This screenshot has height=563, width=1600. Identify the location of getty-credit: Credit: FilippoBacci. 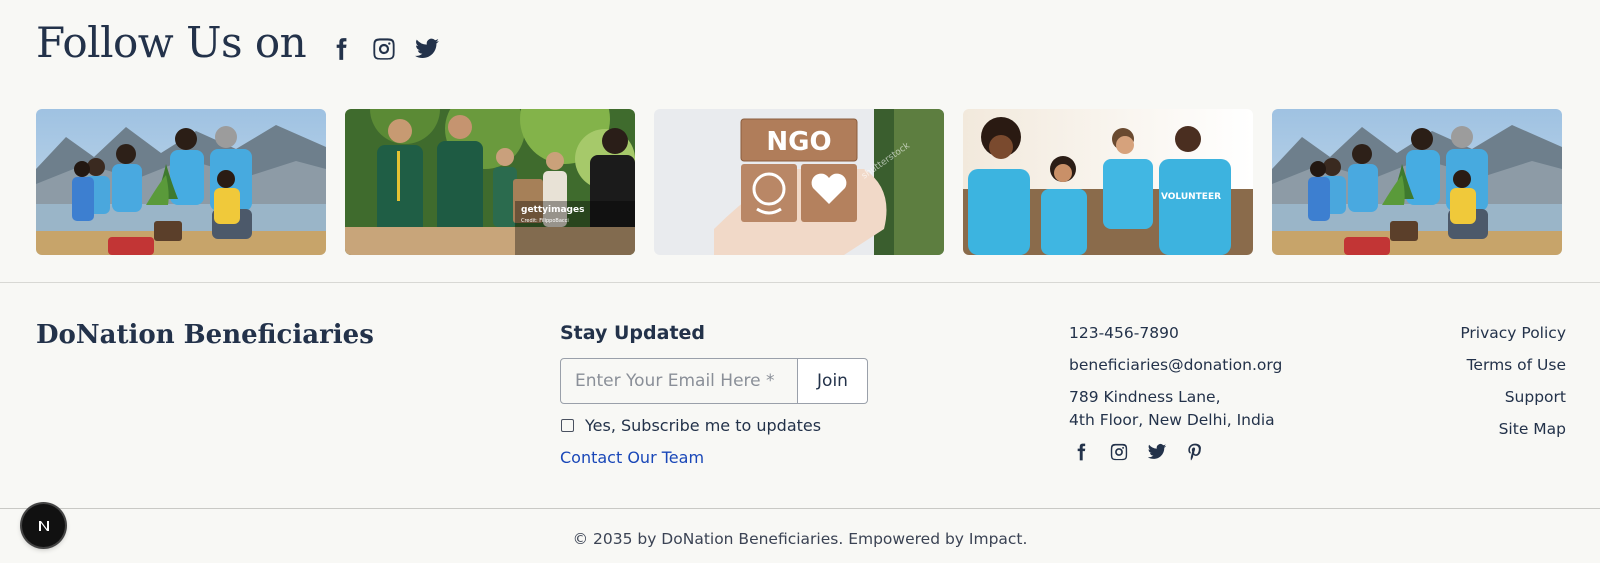
(545, 221).